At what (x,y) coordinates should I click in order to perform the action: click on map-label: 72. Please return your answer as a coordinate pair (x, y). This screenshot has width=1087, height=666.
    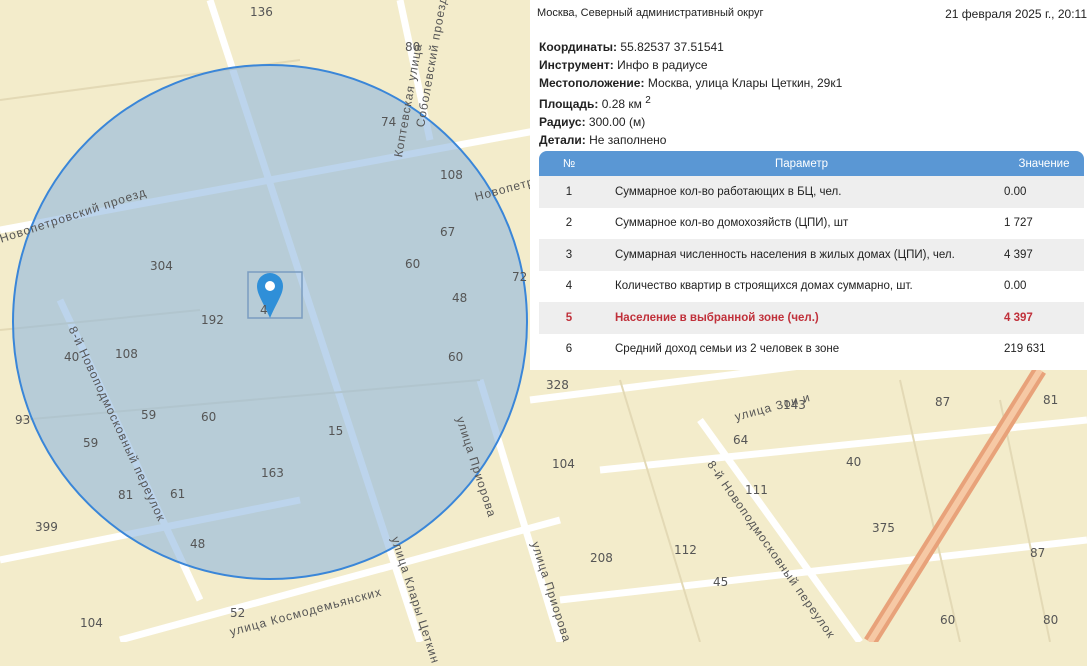
    Looking at the image, I should click on (520, 277).